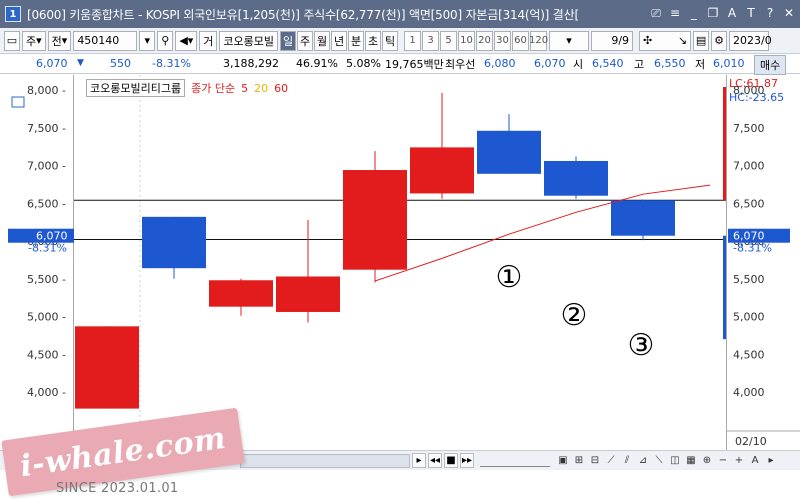 The height and width of the screenshot is (500, 800). I want to click on annotation-marker: ①, so click(509, 277).